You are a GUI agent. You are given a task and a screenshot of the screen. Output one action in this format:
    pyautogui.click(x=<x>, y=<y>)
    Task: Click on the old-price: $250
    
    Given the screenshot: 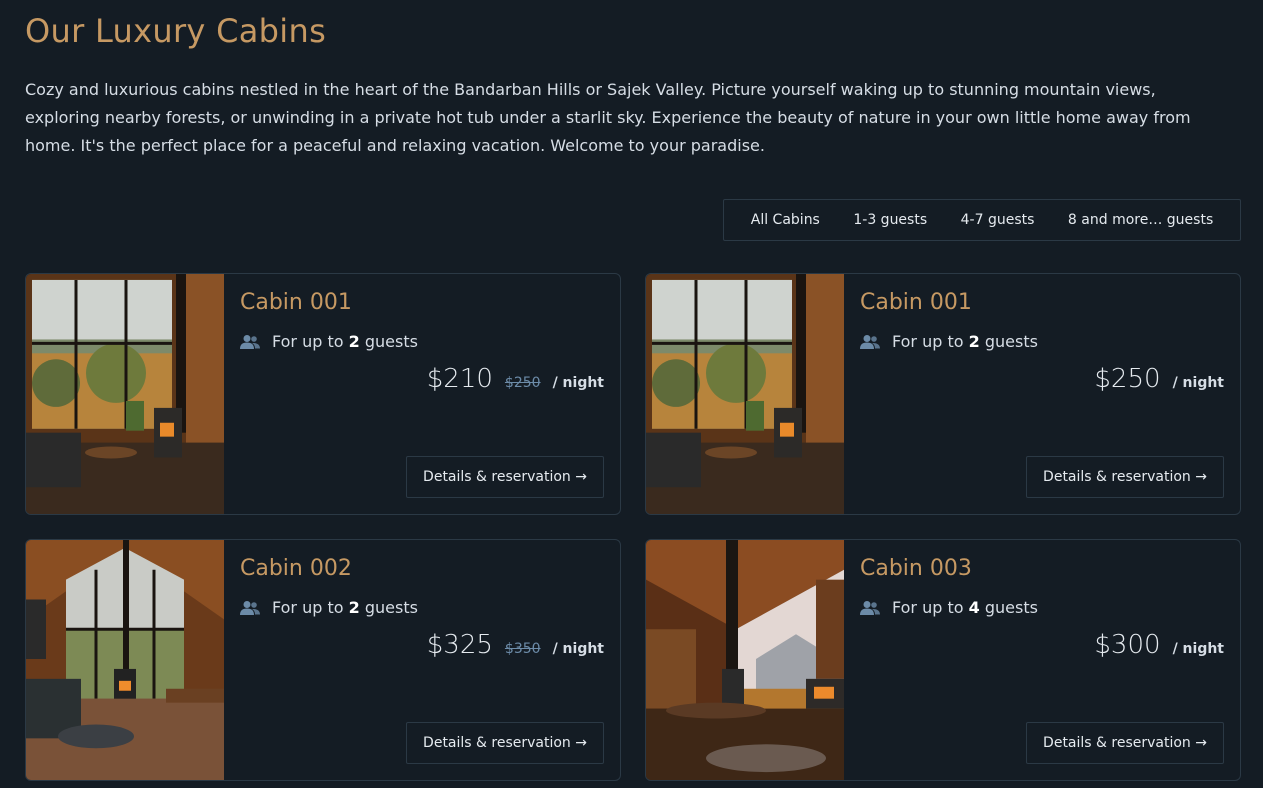 What is the action you would take?
    pyautogui.click(x=522, y=383)
    